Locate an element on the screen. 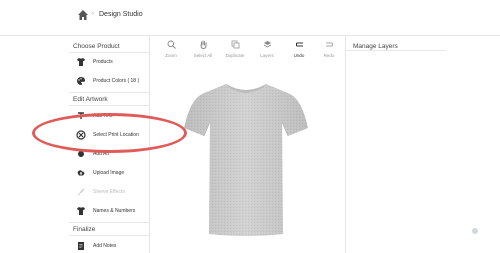 This screenshot has width=500, height=253. section-choose-product: Choose Product is located at coordinates (96, 46).